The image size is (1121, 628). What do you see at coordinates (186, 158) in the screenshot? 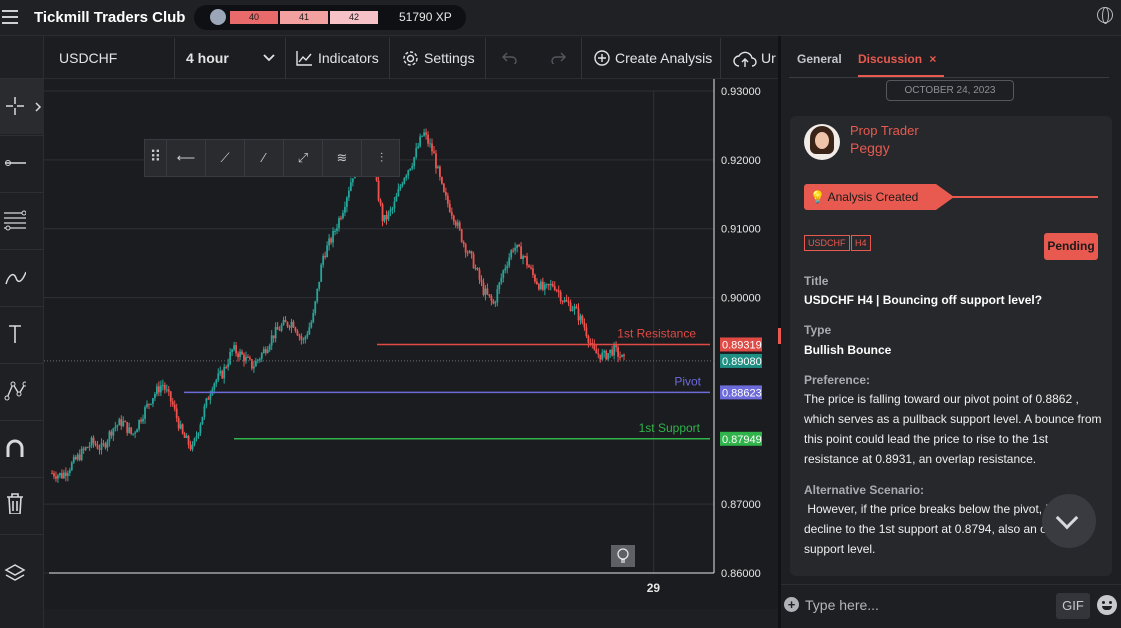
I see `ray-icon: ⟵` at bounding box center [186, 158].